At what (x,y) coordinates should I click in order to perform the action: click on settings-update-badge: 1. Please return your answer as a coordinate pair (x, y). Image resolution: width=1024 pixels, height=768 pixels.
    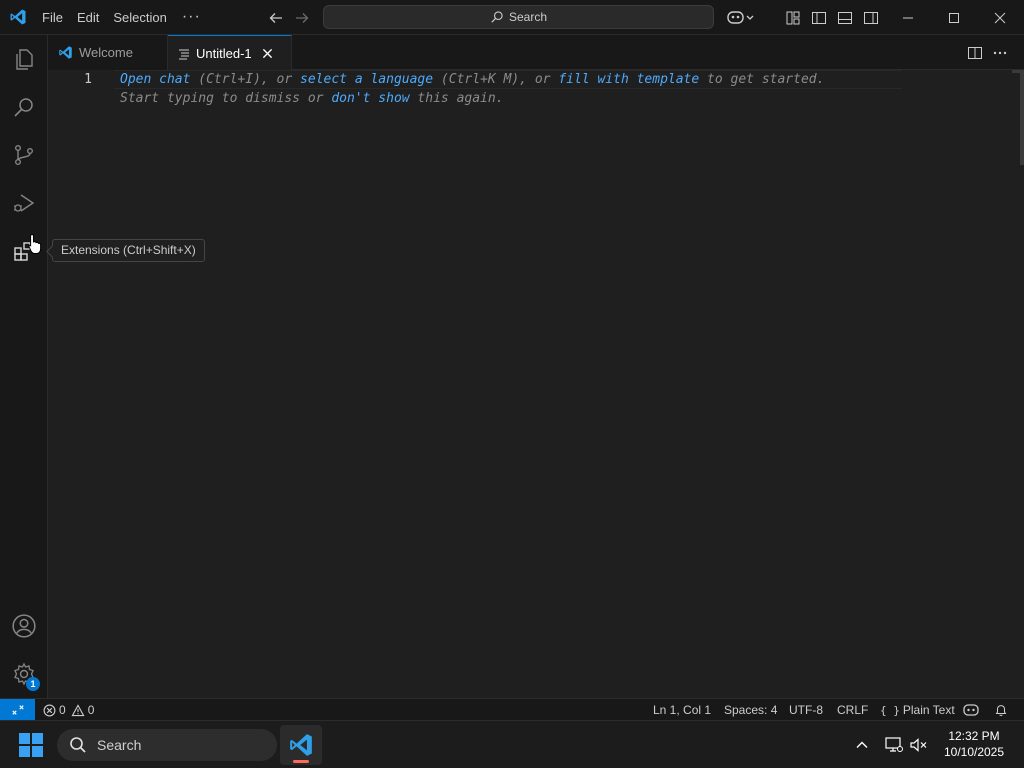
    Looking at the image, I should click on (33, 684).